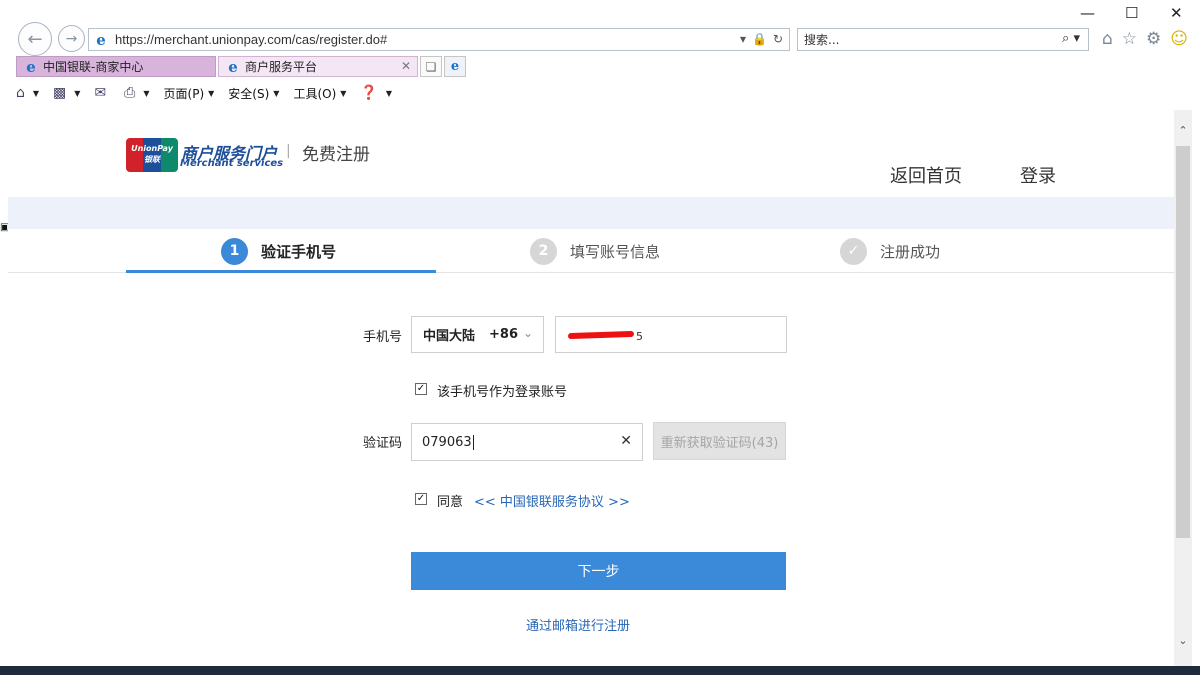 This screenshot has height=675, width=1200. Describe the element at coordinates (743, 39) in the screenshot. I see `dropdown-icon: ▾` at that location.